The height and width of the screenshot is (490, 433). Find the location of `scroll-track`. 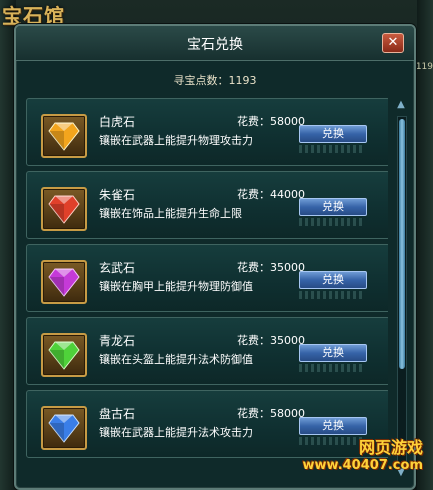

scroll-track is located at coordinates (402, 290).